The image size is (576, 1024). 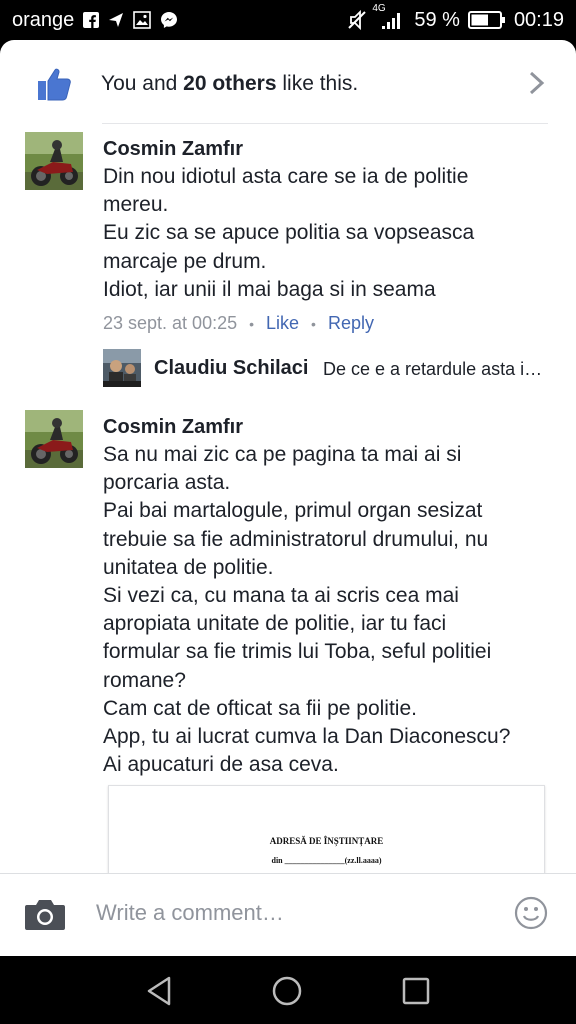 What do you see at coordinates (91, 20) in the screenshot?
I see `facebook-icon` at bounding box center [91, 20].